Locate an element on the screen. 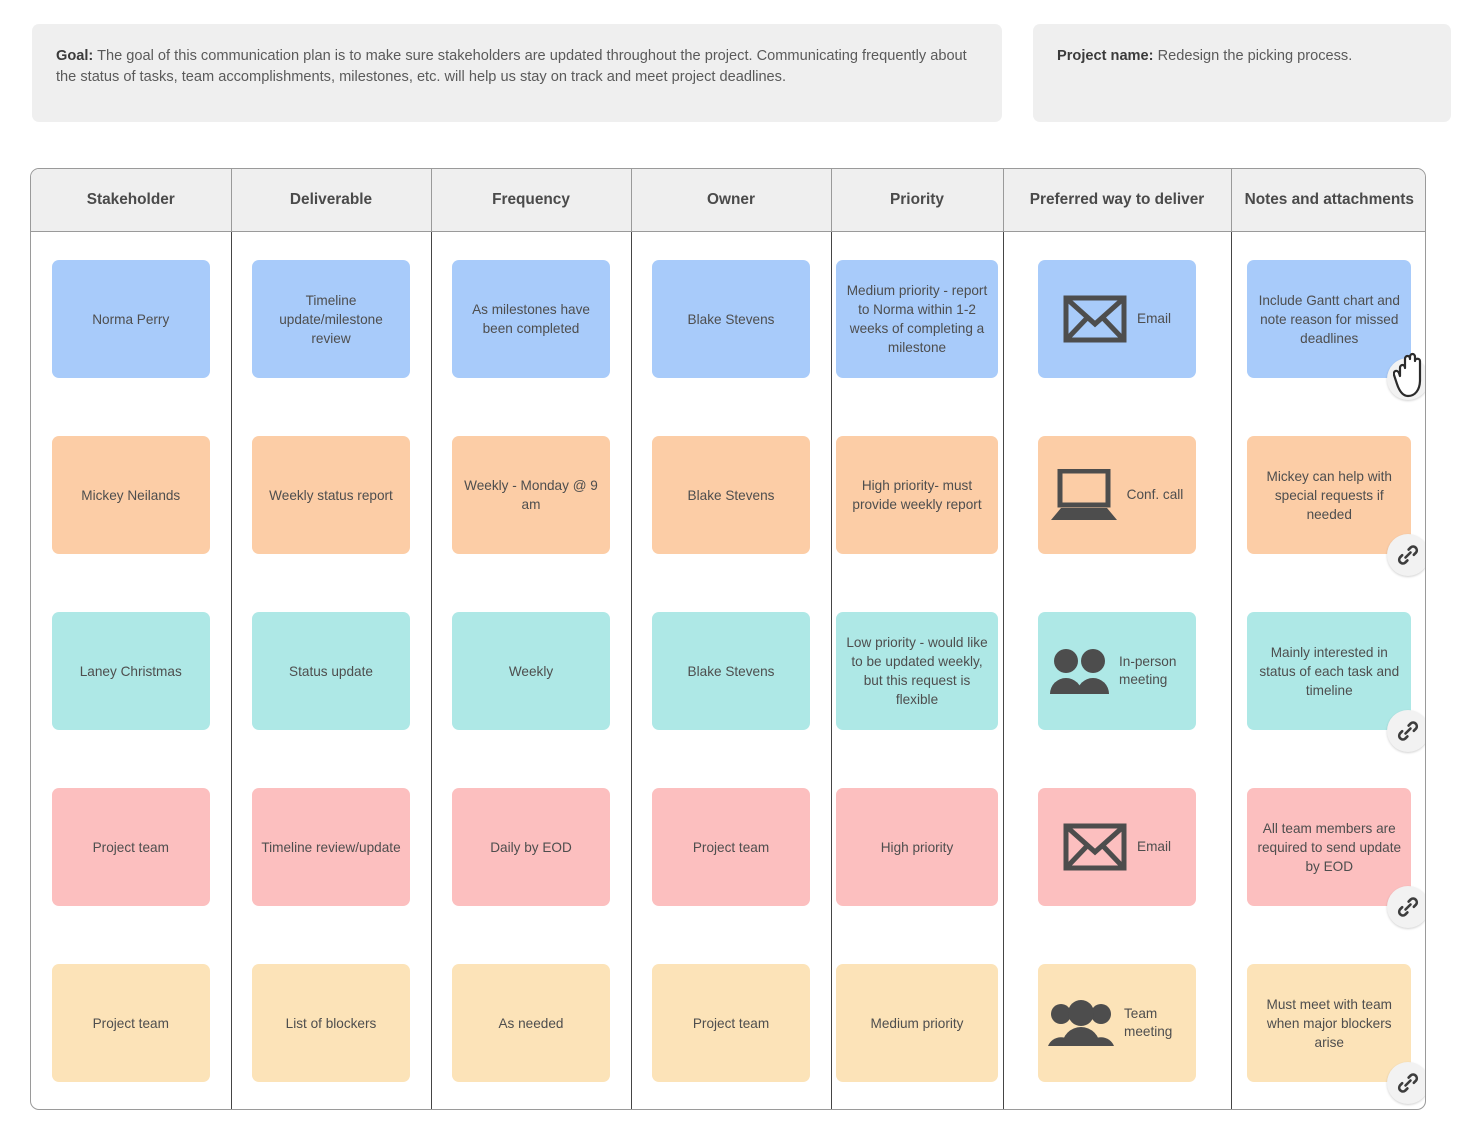 This screenshot has height=1142, width=1483. deliverable-chip-text: Weekly status report is located at coordinates (331, 495).